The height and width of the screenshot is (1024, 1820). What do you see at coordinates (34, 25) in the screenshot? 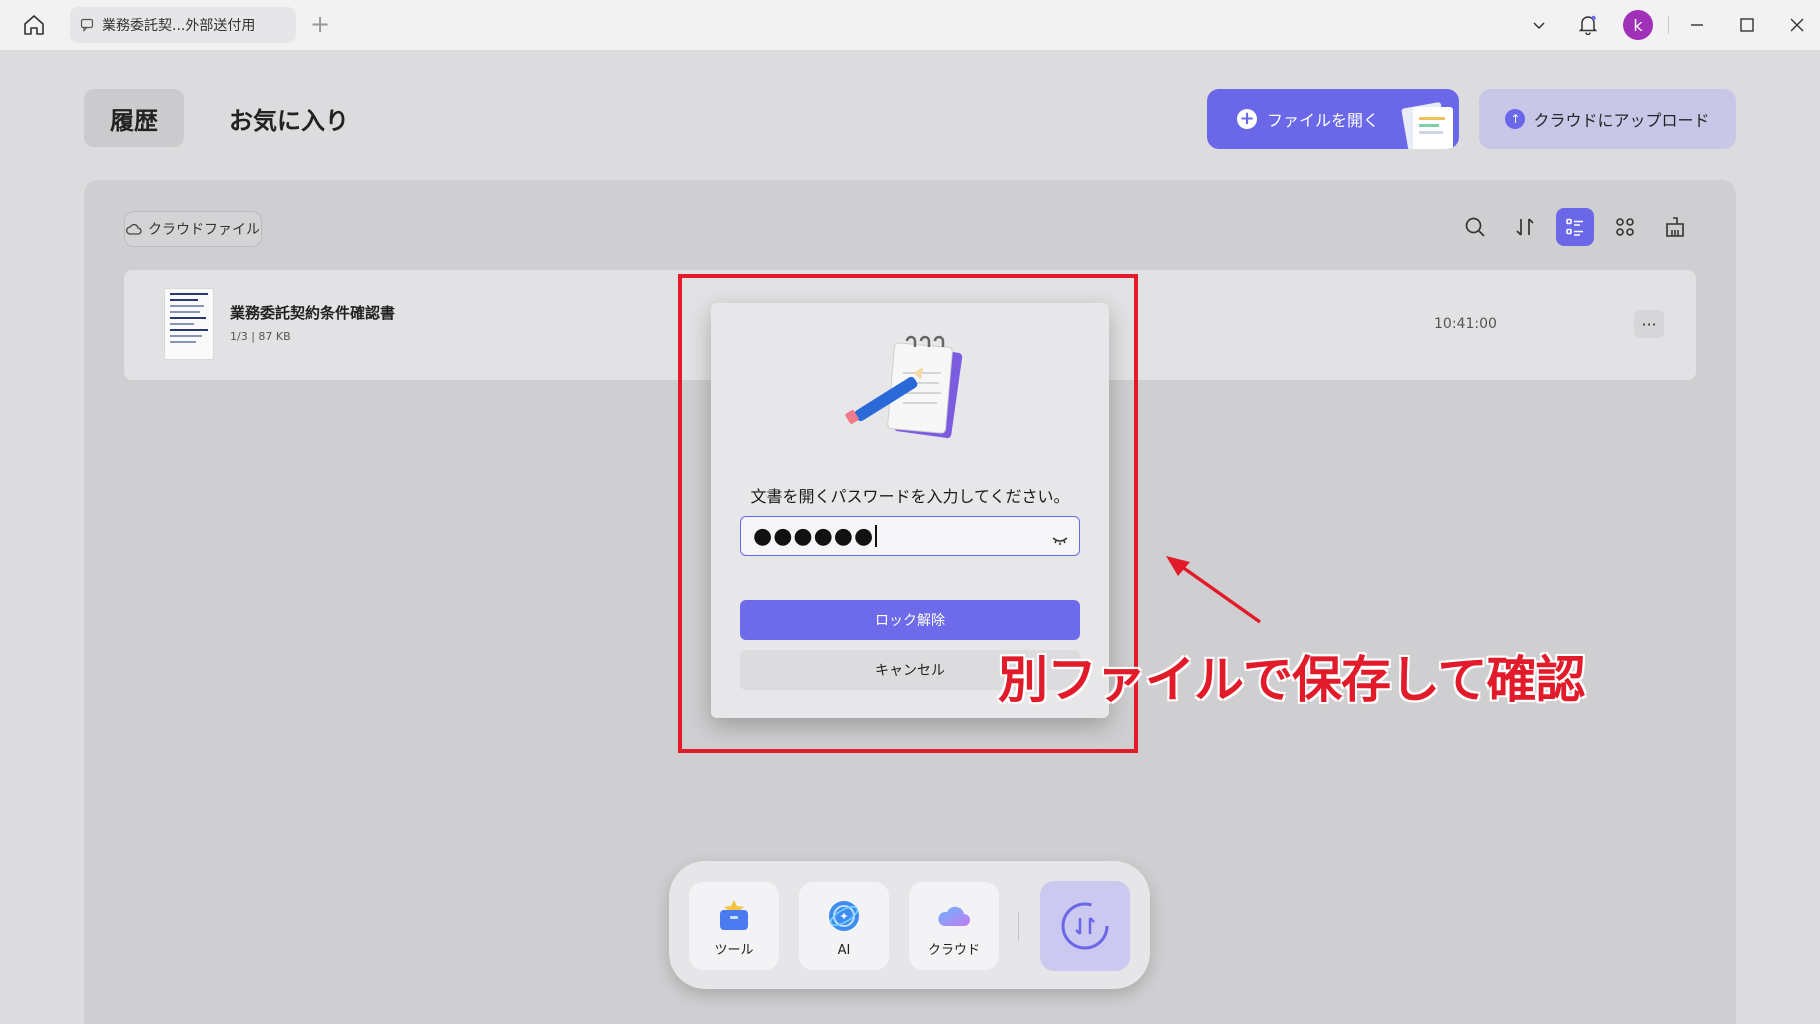
I see `home-icon` at bounding box center [34, 25].